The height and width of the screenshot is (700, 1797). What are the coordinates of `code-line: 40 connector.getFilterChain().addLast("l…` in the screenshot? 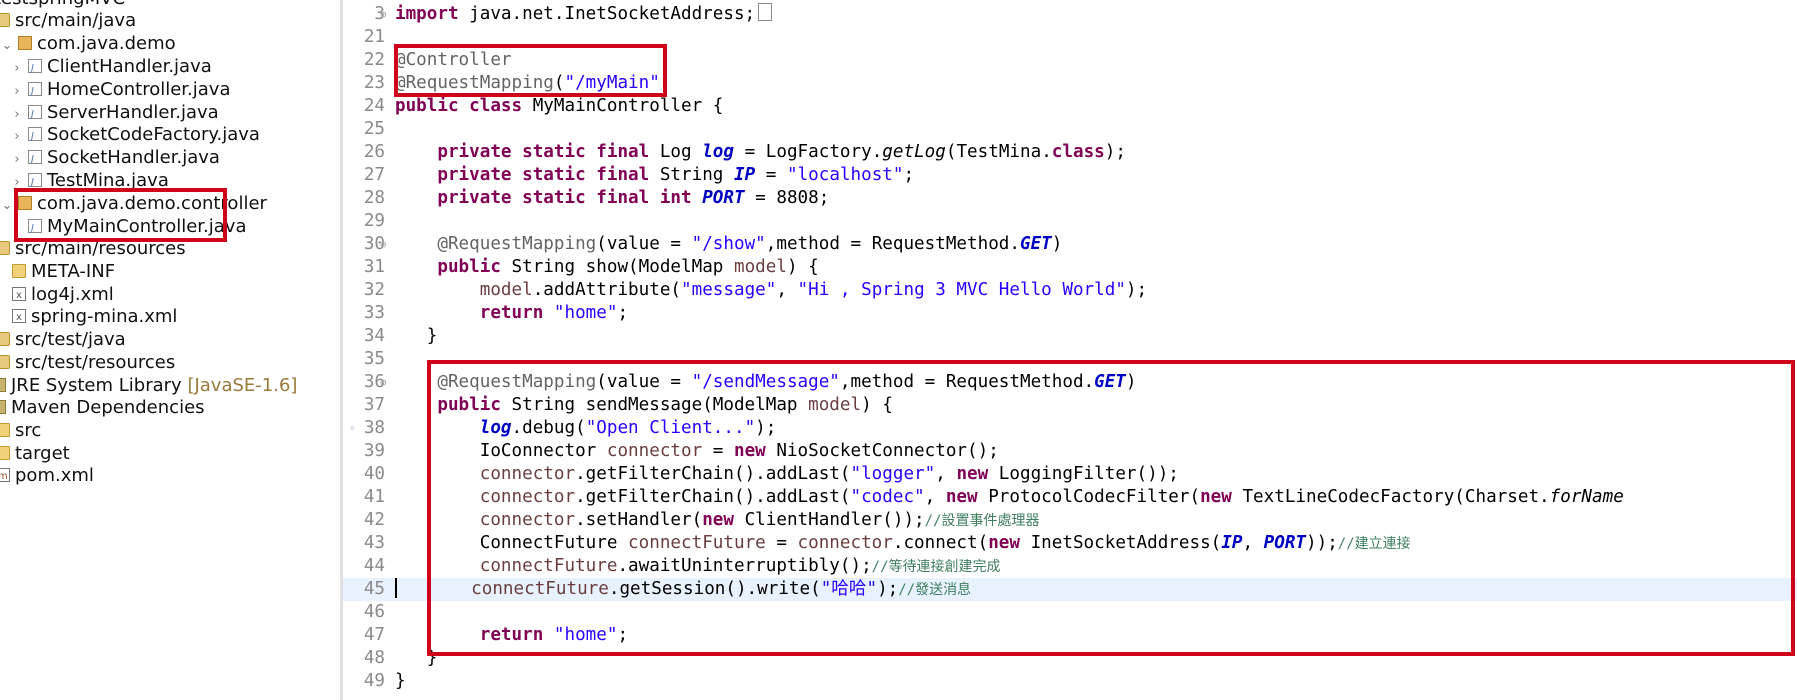 It's located at (1070, 474).